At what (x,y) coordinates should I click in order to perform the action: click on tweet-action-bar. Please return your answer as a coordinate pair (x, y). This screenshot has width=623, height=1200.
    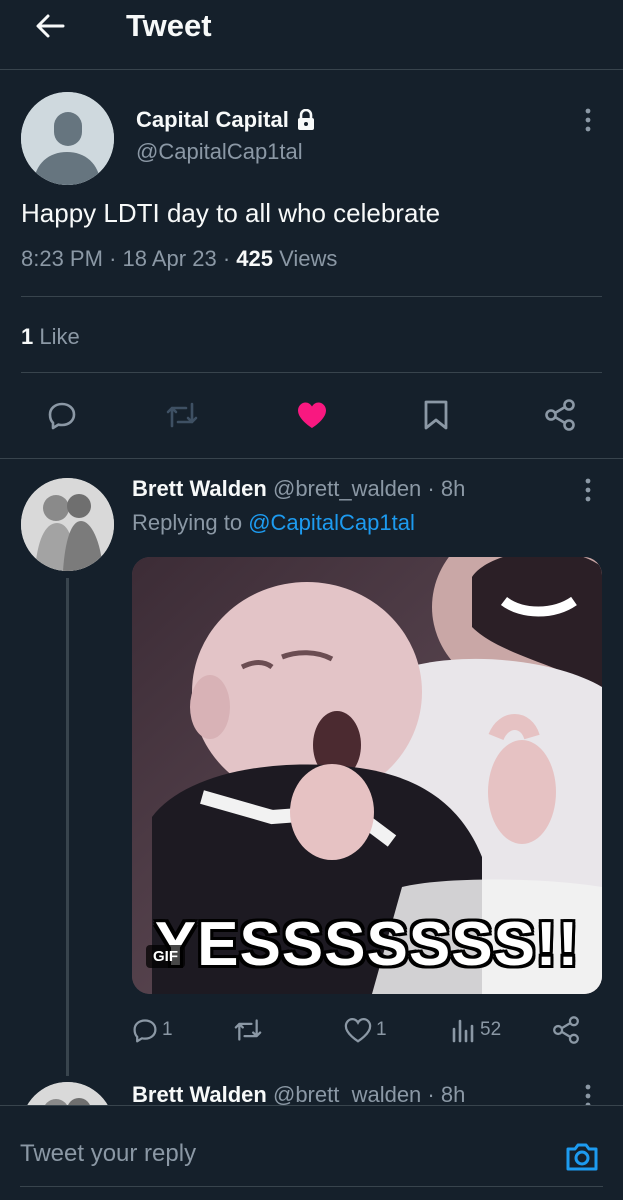
    Looking at the image, I should click on (311, 415).